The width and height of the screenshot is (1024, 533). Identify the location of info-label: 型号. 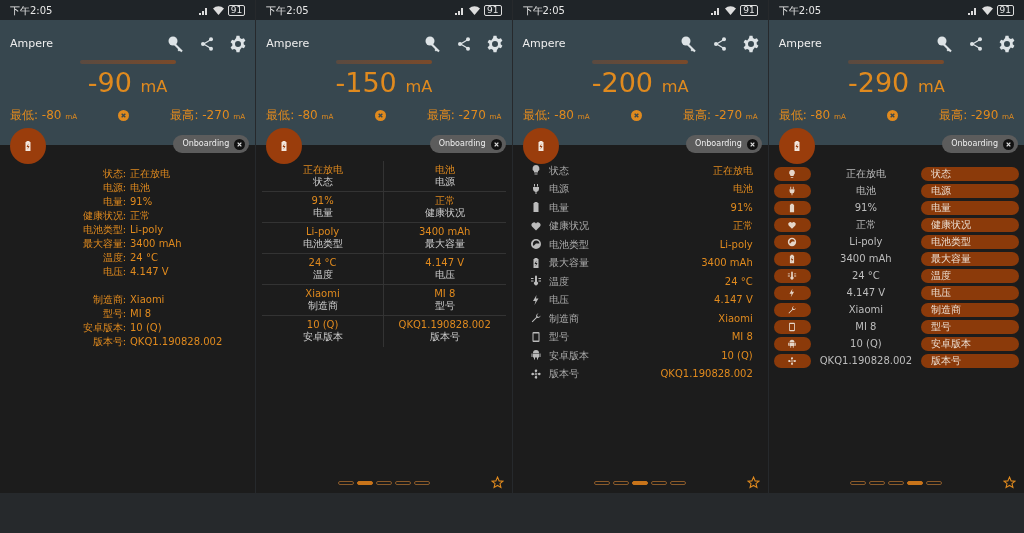
(444, 306).